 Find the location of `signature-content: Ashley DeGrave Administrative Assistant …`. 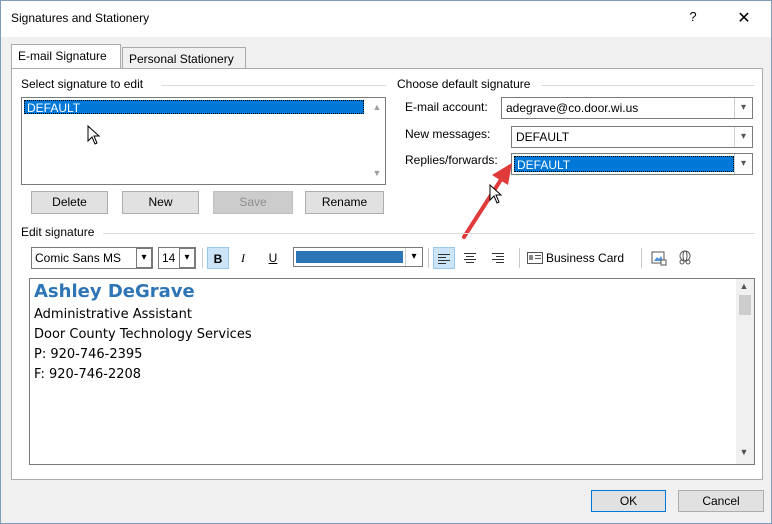

signature-content: Ashley DeGrave Administrative Assistant … is located at coordinates (143, 332).